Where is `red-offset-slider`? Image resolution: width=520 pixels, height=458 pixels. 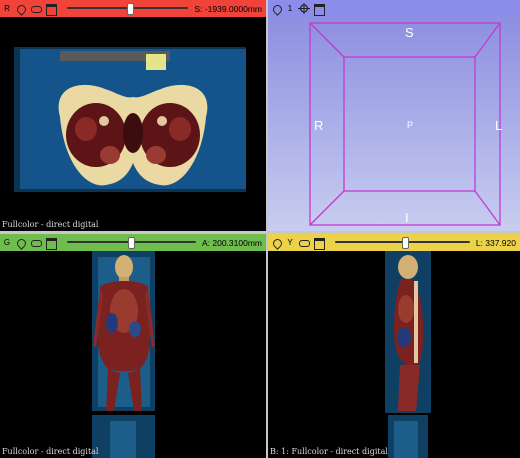 red-offset-slider is located at coordinates (128, 9).